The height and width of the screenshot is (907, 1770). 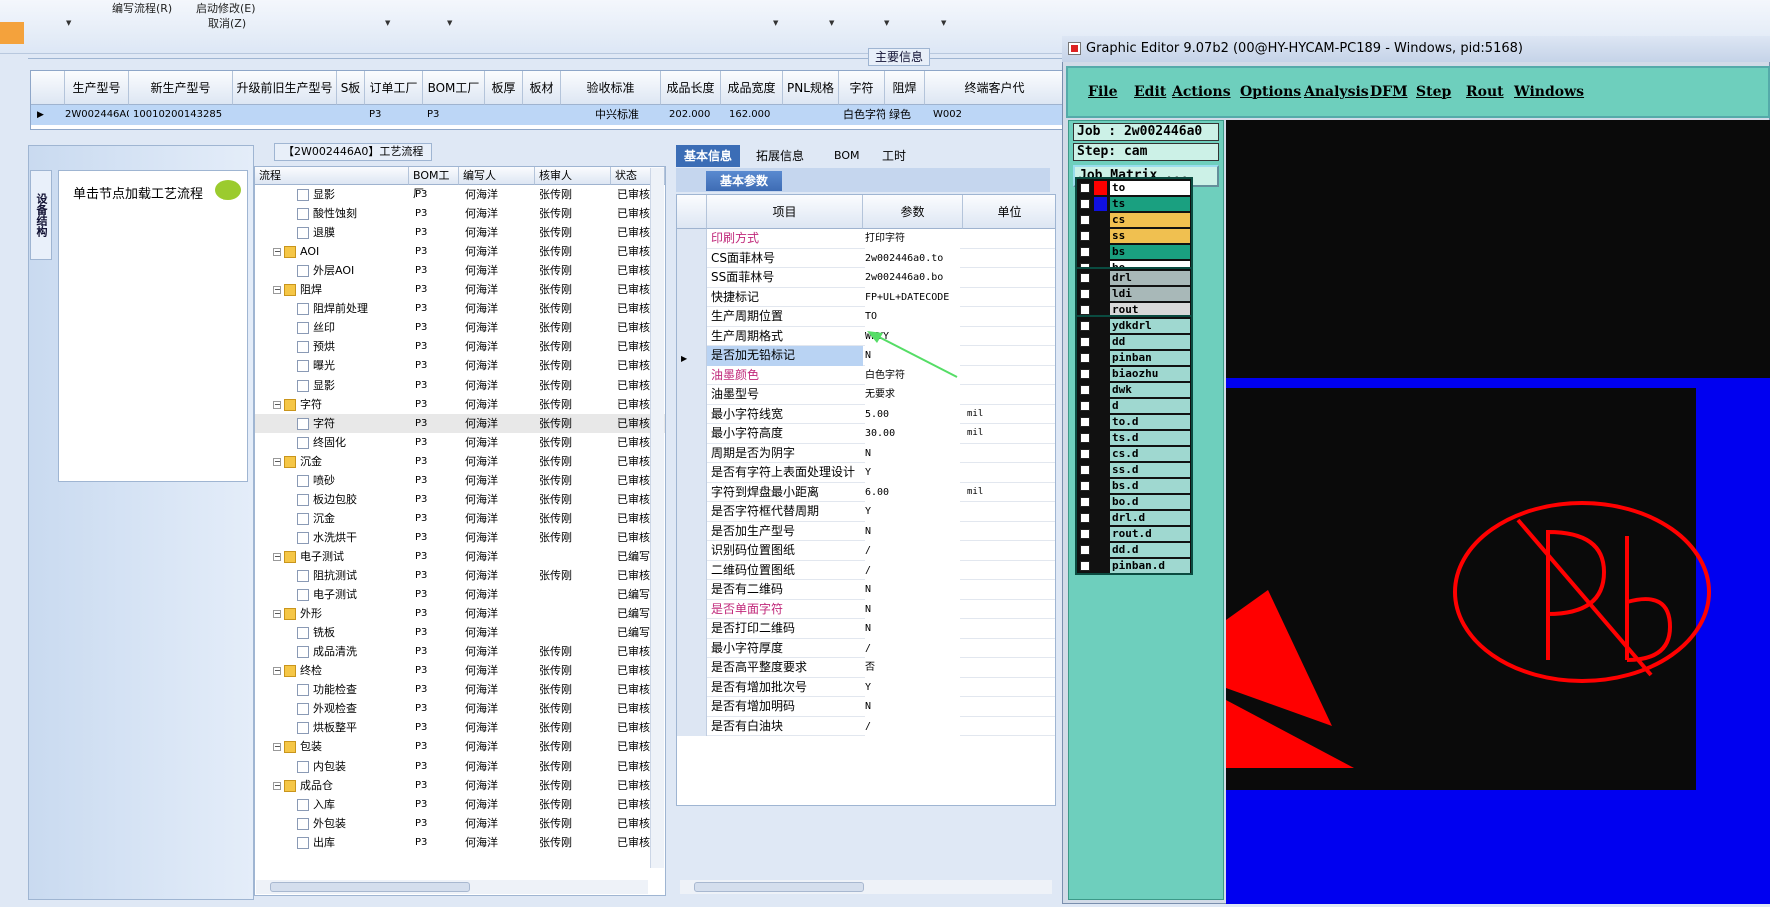 I want to click on tree-node: − 阻焊, so click(x=348, y=289).